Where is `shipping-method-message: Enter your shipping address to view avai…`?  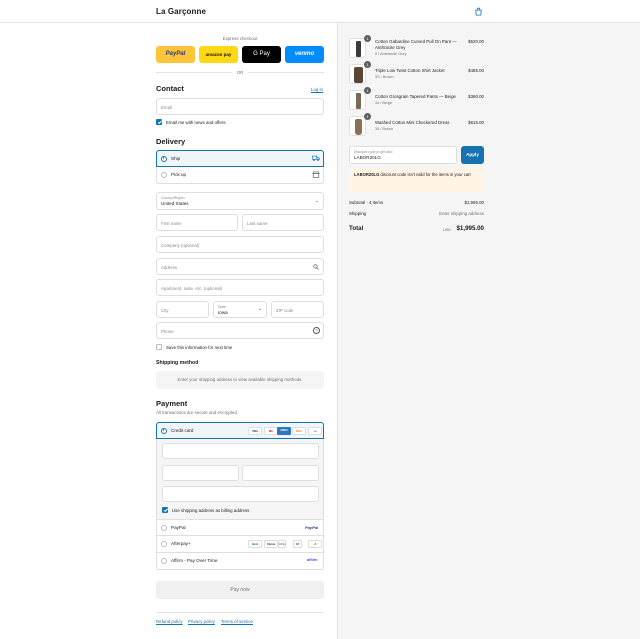 shipping-method-message: Enter your shipping address to view avai… is located at coordinates (240, 380).